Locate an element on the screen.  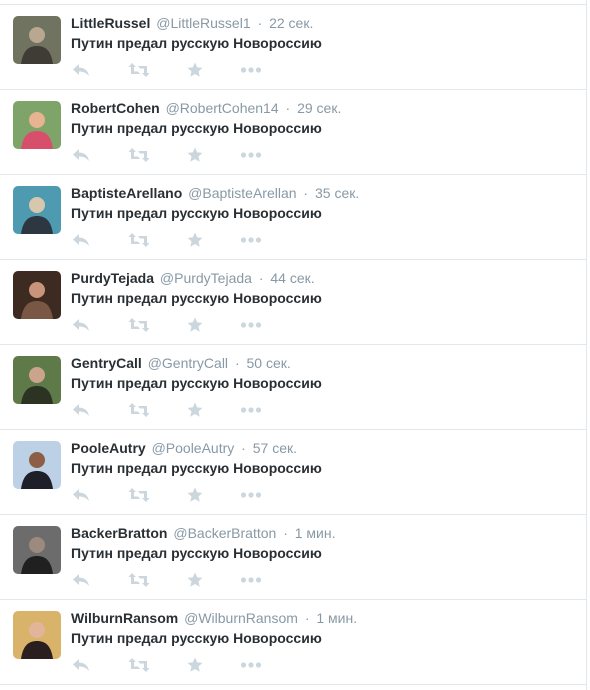
tweet-timestamp: 44 сек. is located at coordinates (292, 278).